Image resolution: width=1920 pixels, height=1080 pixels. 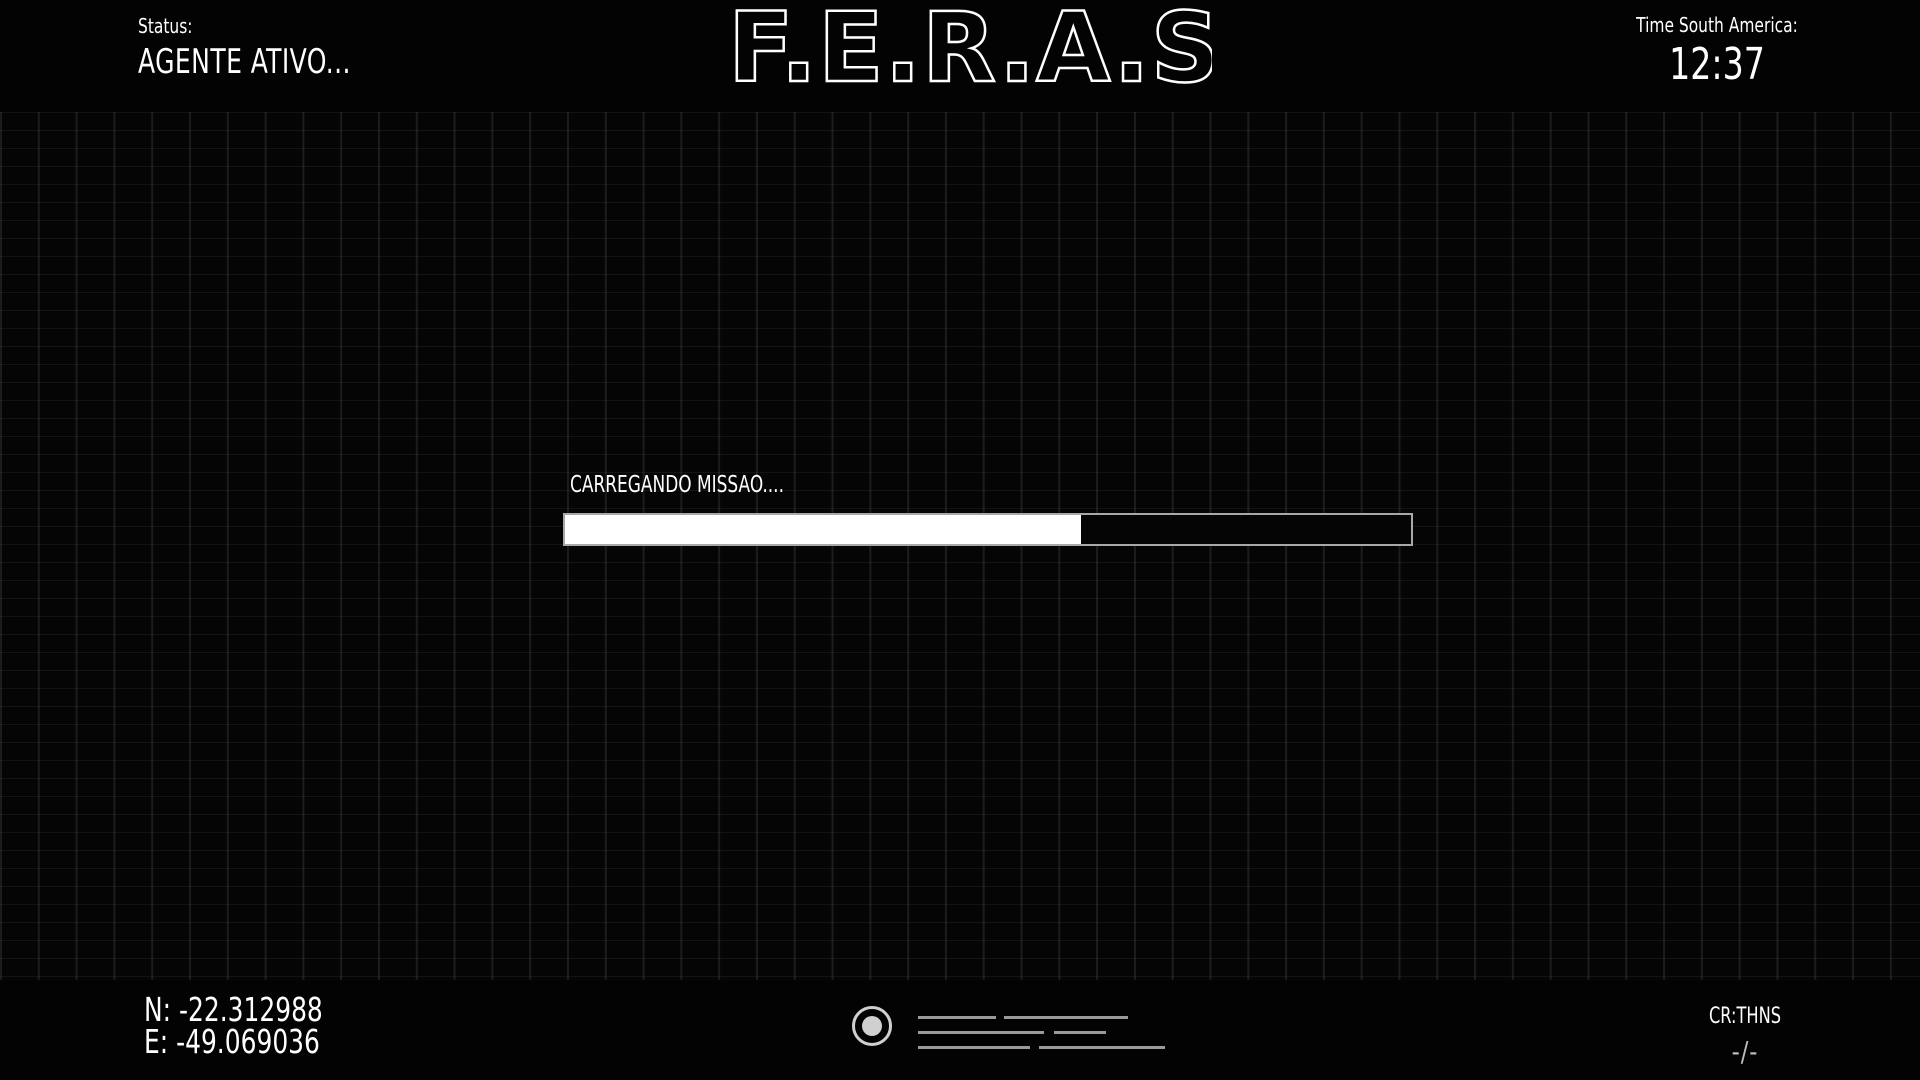 I want to click on credit-mark: -/-, so click(x=1745, y=1051).